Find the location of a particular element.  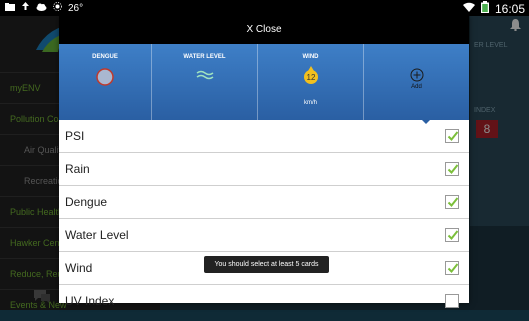

sun-icon is located at coordinates (57, 8).